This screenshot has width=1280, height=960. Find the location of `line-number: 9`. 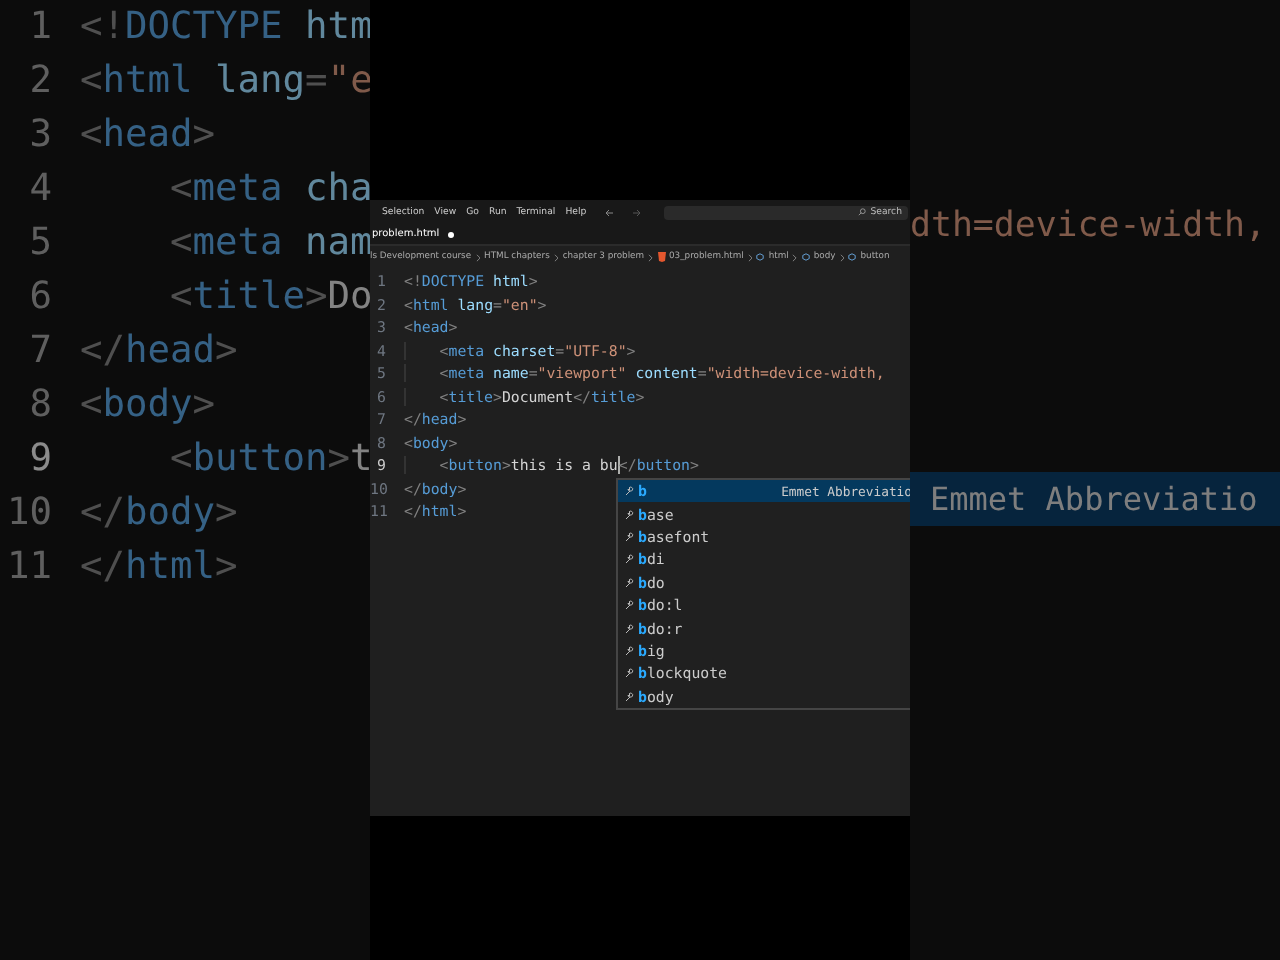

line-number: 9 is located at coordinates (39, 459).